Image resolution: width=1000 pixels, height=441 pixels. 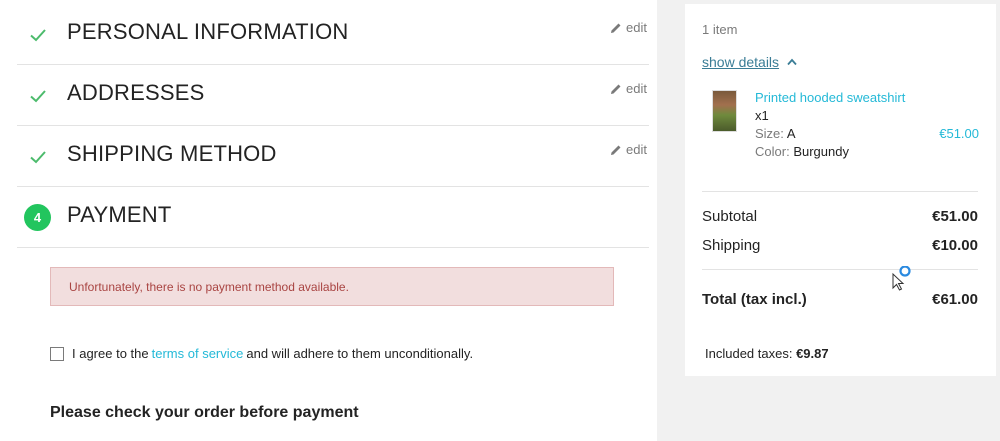 I want to click on taxes-label: Included taxes:, so click(x=749, y=353).